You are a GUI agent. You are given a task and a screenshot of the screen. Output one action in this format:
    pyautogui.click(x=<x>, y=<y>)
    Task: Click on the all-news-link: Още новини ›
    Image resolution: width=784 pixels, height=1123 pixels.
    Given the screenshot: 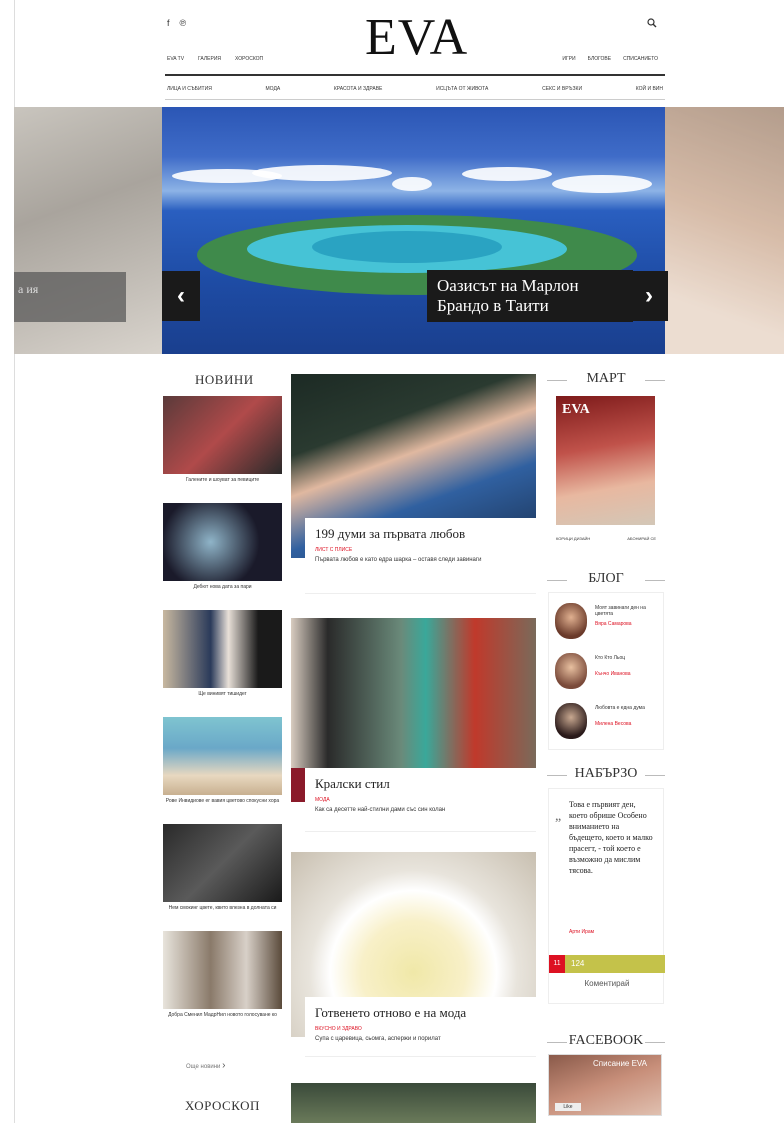 What is the action you would take?
    pyautogui.click(x=205, y=1065)
    